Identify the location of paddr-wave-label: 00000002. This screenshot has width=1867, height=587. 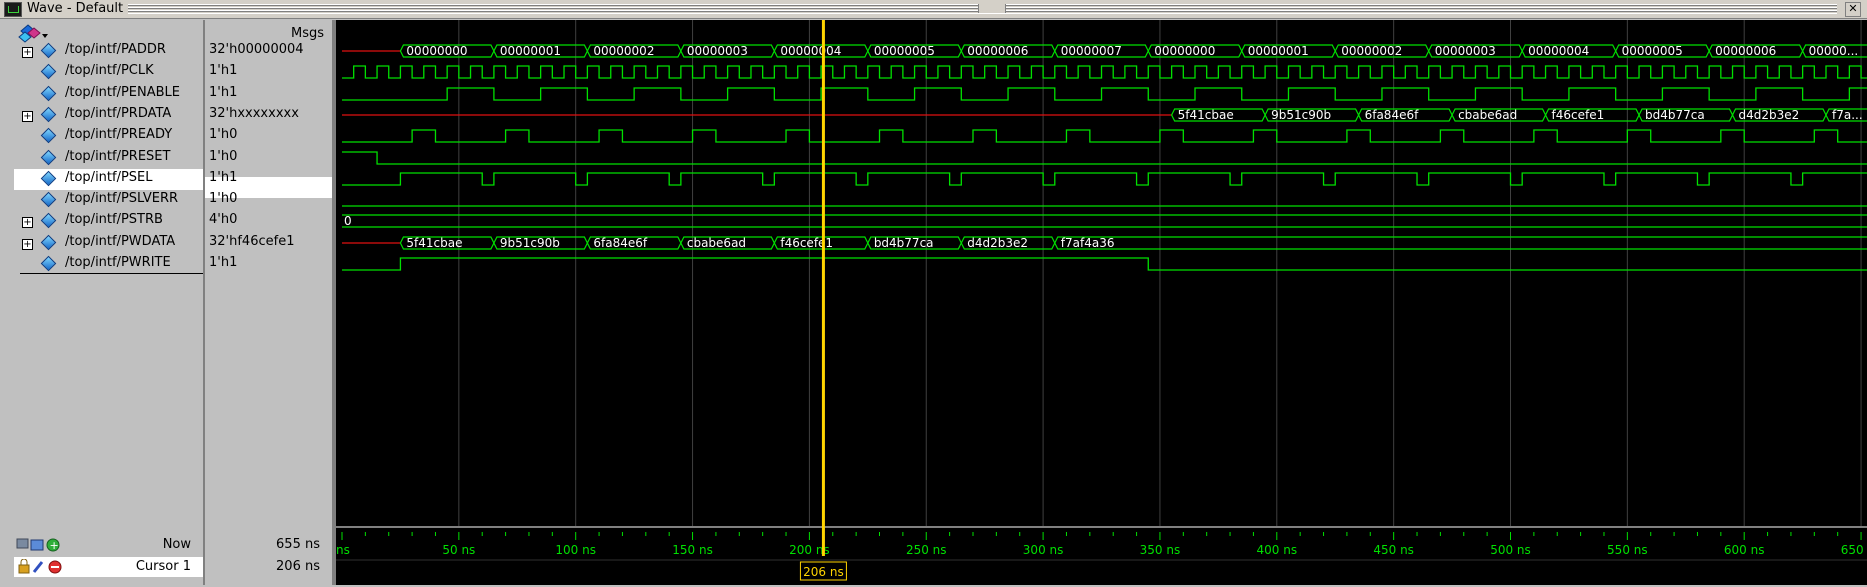
(623, 51).